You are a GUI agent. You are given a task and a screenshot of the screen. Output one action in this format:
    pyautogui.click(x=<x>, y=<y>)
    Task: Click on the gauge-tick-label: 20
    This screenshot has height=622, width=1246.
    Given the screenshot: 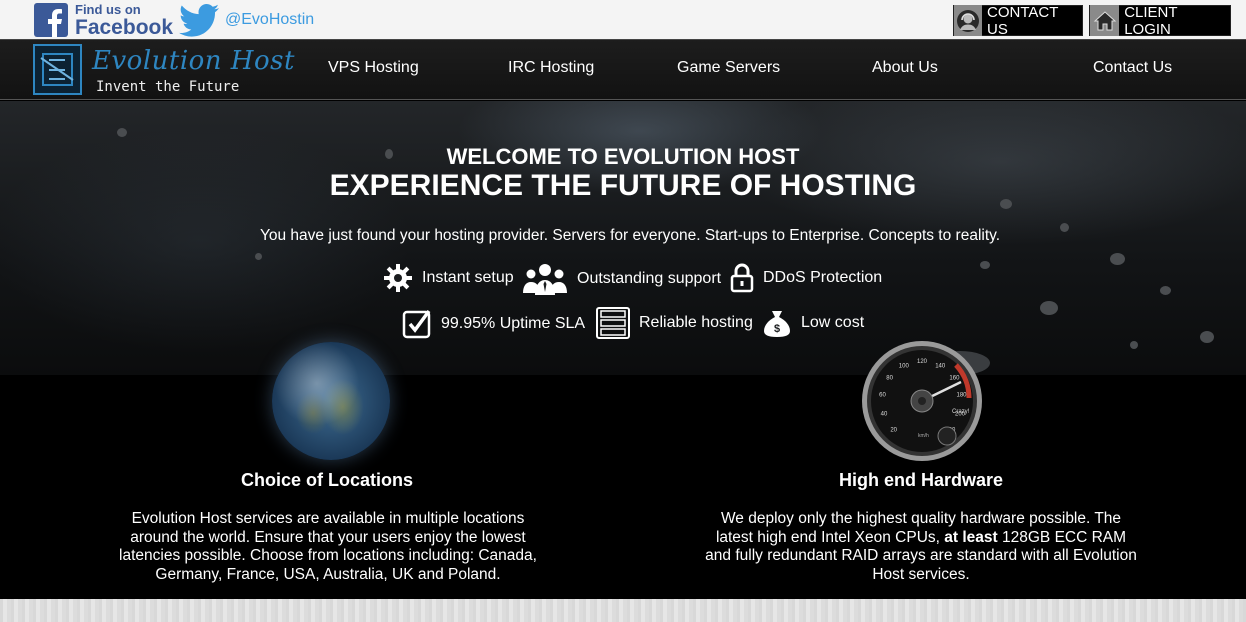 What is the action you would take?
    pyautogui.click(x=893, y=430)
    